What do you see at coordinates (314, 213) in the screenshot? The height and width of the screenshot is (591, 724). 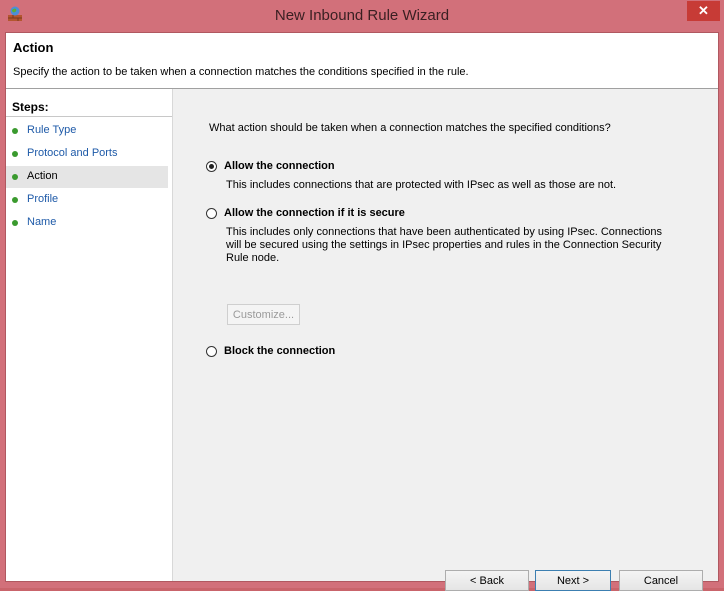 I see `radio-label: Allow the connection if it is secure` at bounding box center [314, 213].